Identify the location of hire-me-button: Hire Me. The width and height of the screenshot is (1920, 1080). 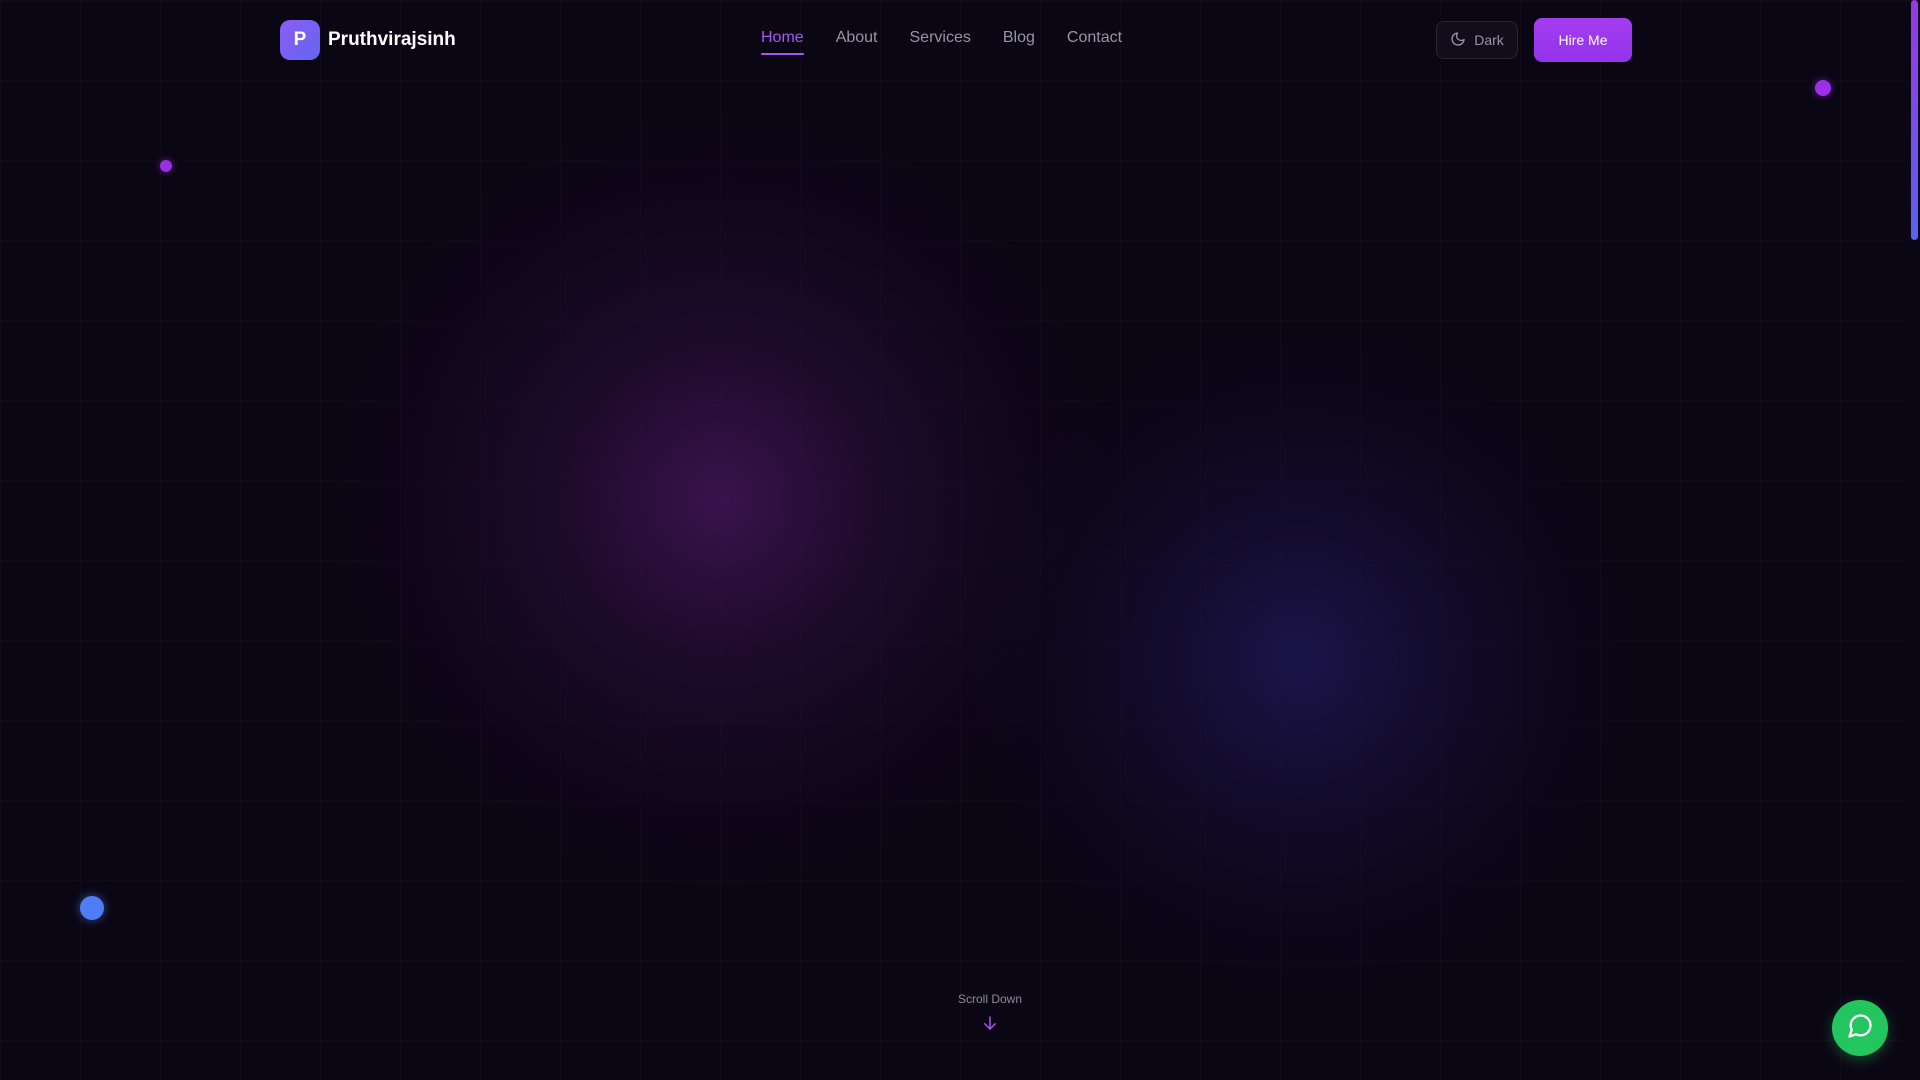
(1583, 40).